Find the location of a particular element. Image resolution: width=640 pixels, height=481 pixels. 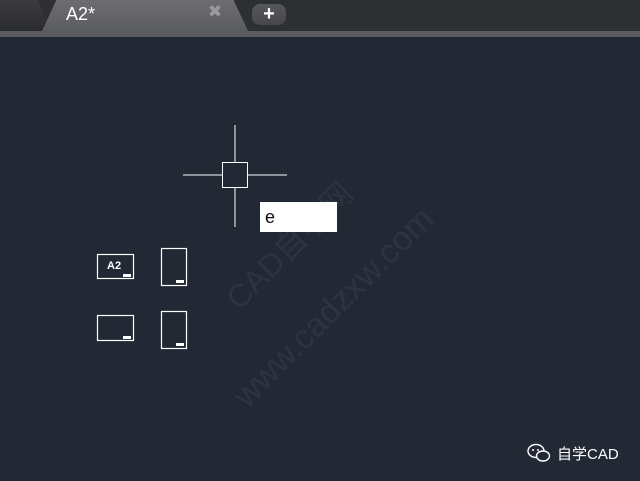

tab-title: A2* is located at coordinates (81, 14).